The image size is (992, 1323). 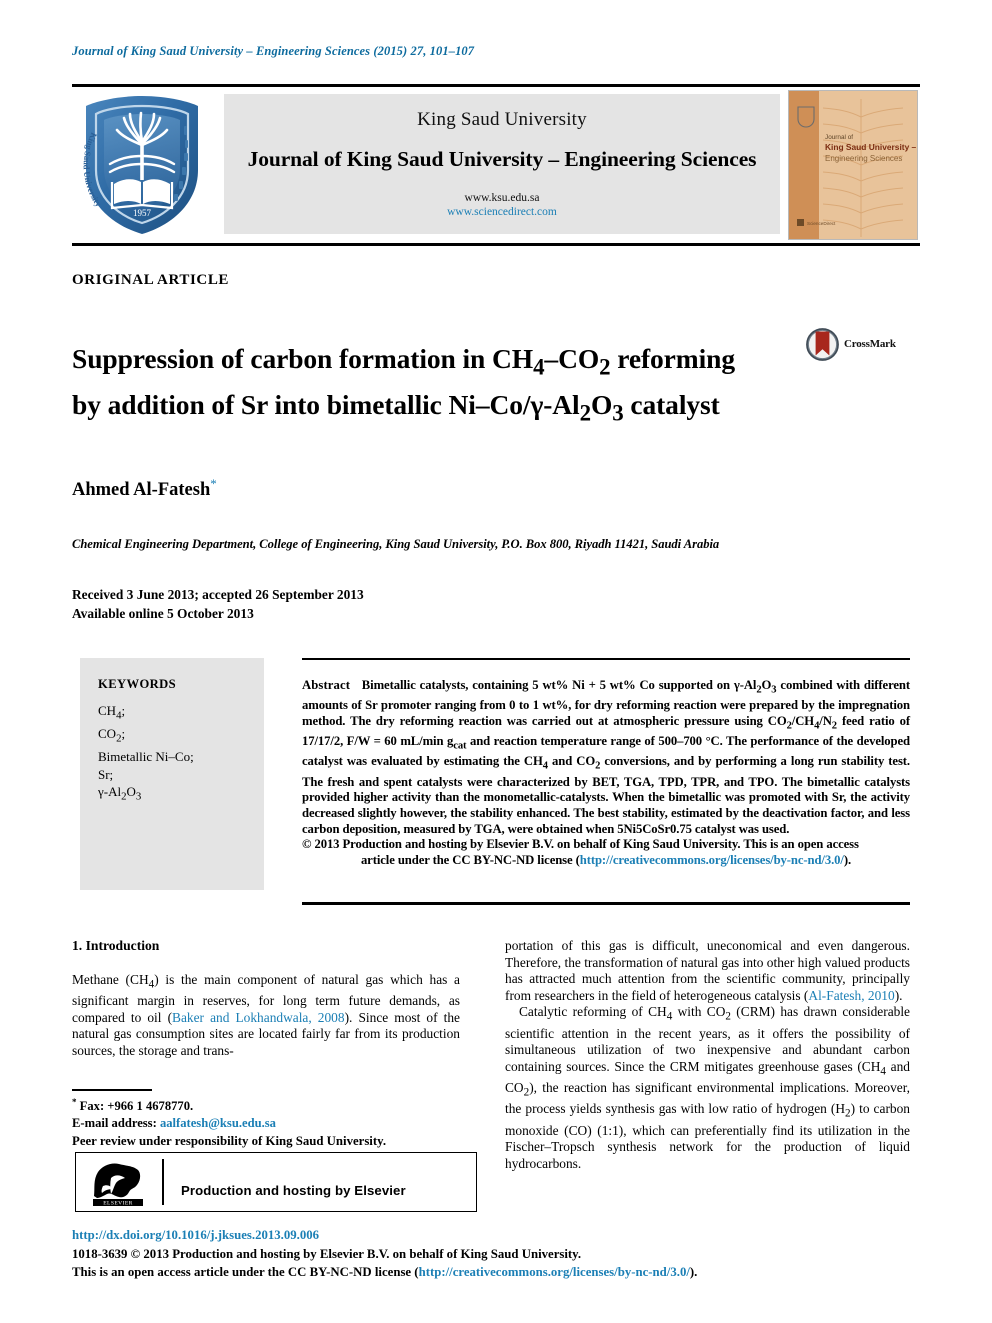 What do you see at coordinates (871, 147) in the screenshot?
I see `svg-text: King Saud University –` at bounding box center [871, 147].